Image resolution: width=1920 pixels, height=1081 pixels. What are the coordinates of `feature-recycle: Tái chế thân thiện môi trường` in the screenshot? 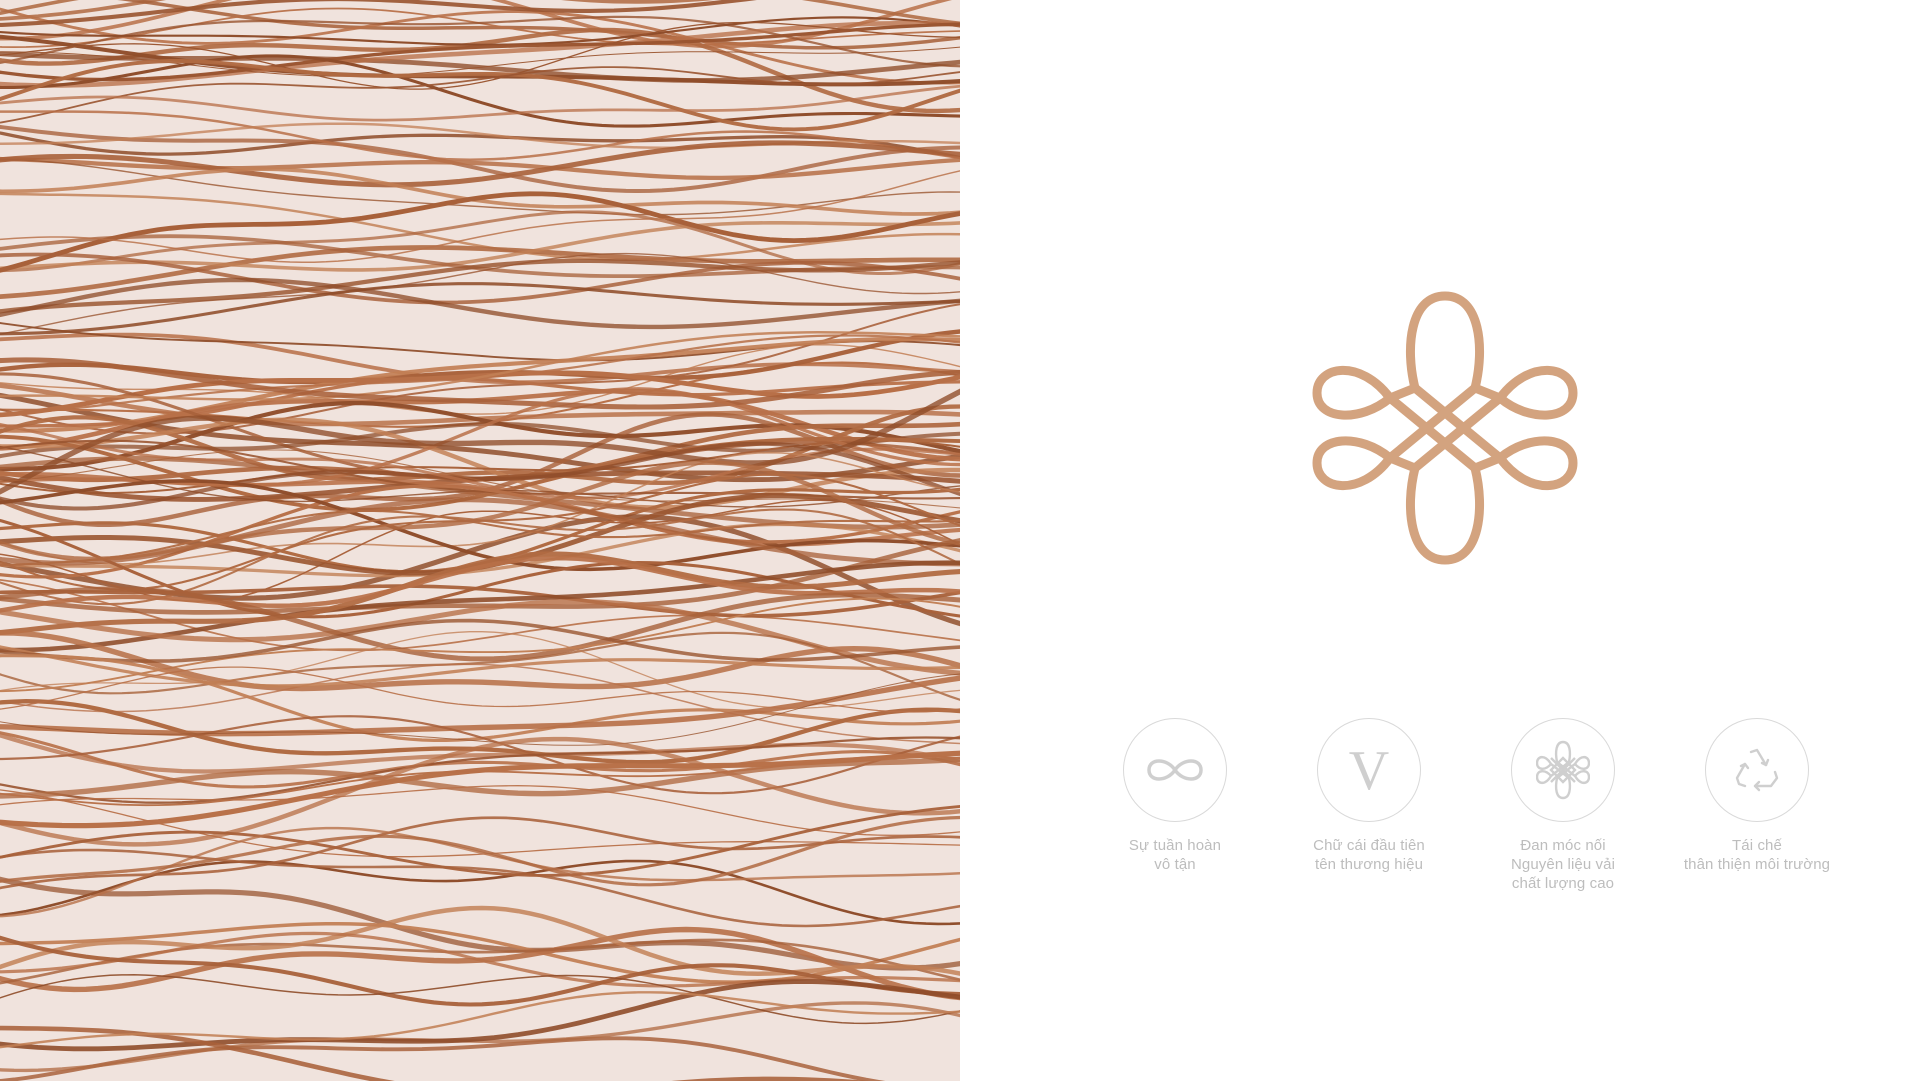 It's located at (1757, 796).